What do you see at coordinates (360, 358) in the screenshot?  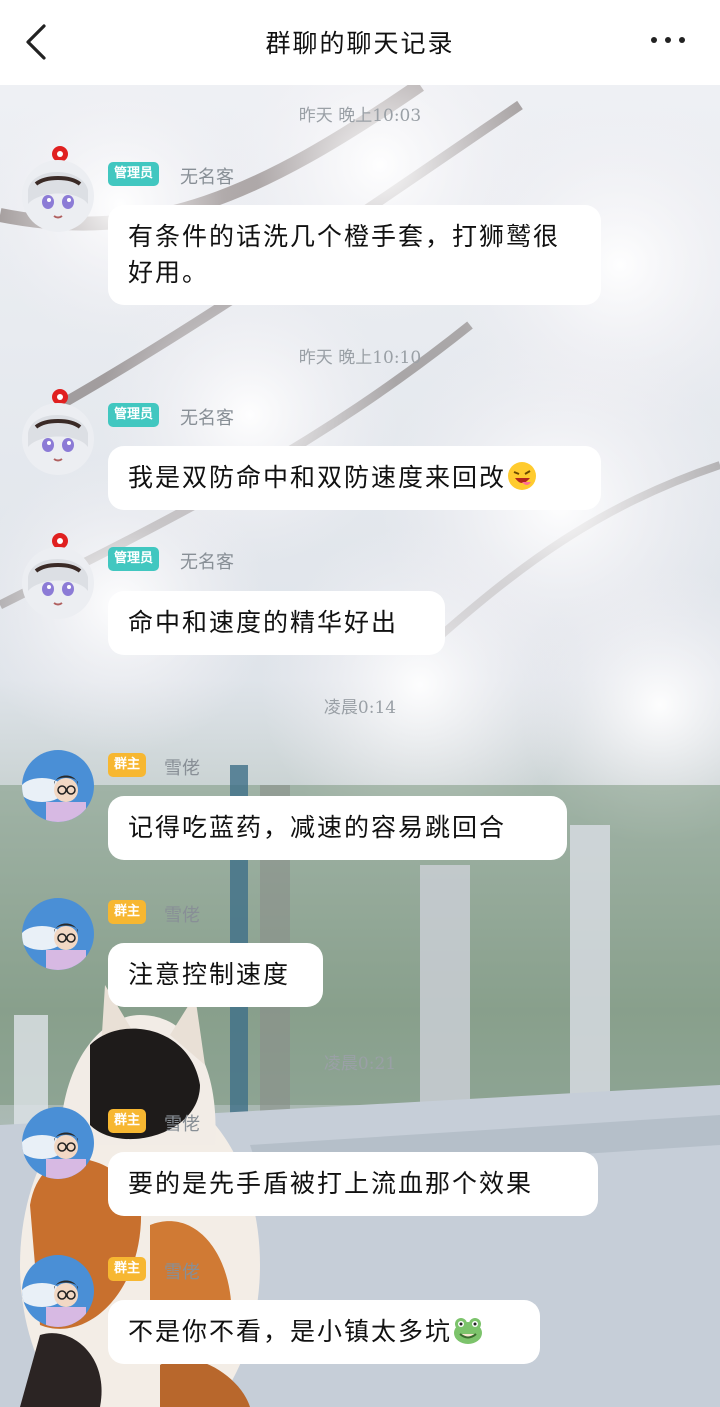 I see `timestamp: 昨天 晚上10:10` at bounding box center [360, 358].